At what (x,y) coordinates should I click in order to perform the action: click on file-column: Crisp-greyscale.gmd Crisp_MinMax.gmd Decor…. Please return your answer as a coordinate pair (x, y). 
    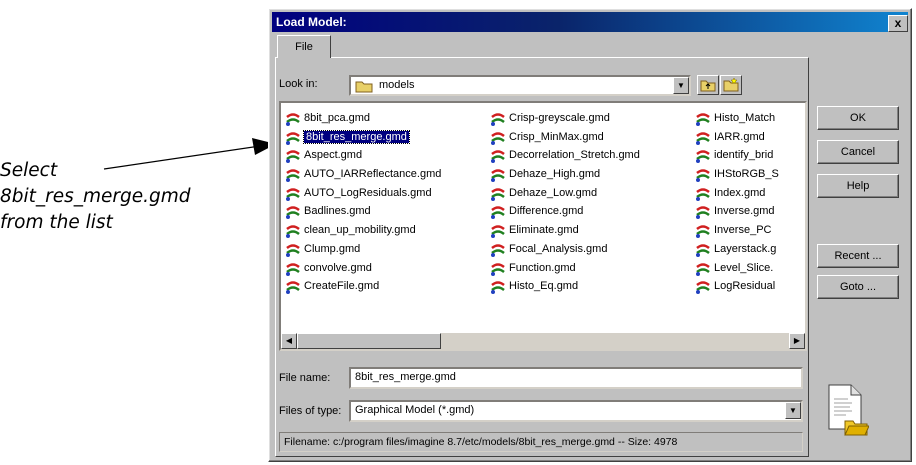
    Looking at the image, I should click on (564, 202).